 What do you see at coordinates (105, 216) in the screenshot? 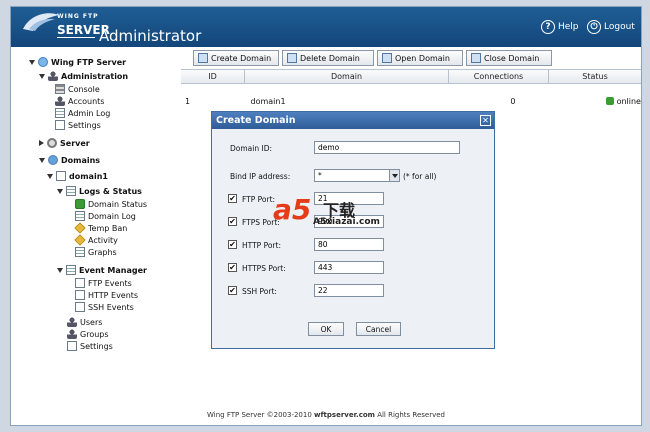
I see `tree-item-domain-log: Domain Log` at bounding box center [105, 216].